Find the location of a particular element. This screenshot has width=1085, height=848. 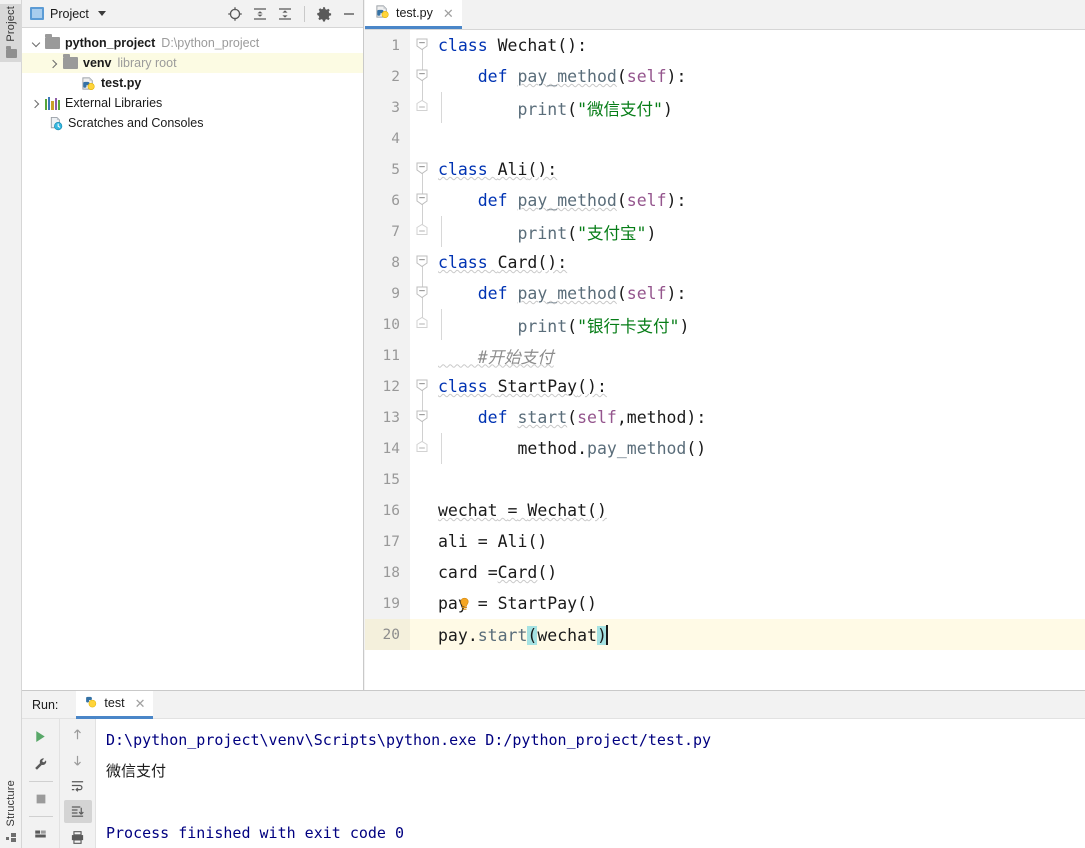

code-text: wechat = Wechat() is located at coordinates (522, 510).